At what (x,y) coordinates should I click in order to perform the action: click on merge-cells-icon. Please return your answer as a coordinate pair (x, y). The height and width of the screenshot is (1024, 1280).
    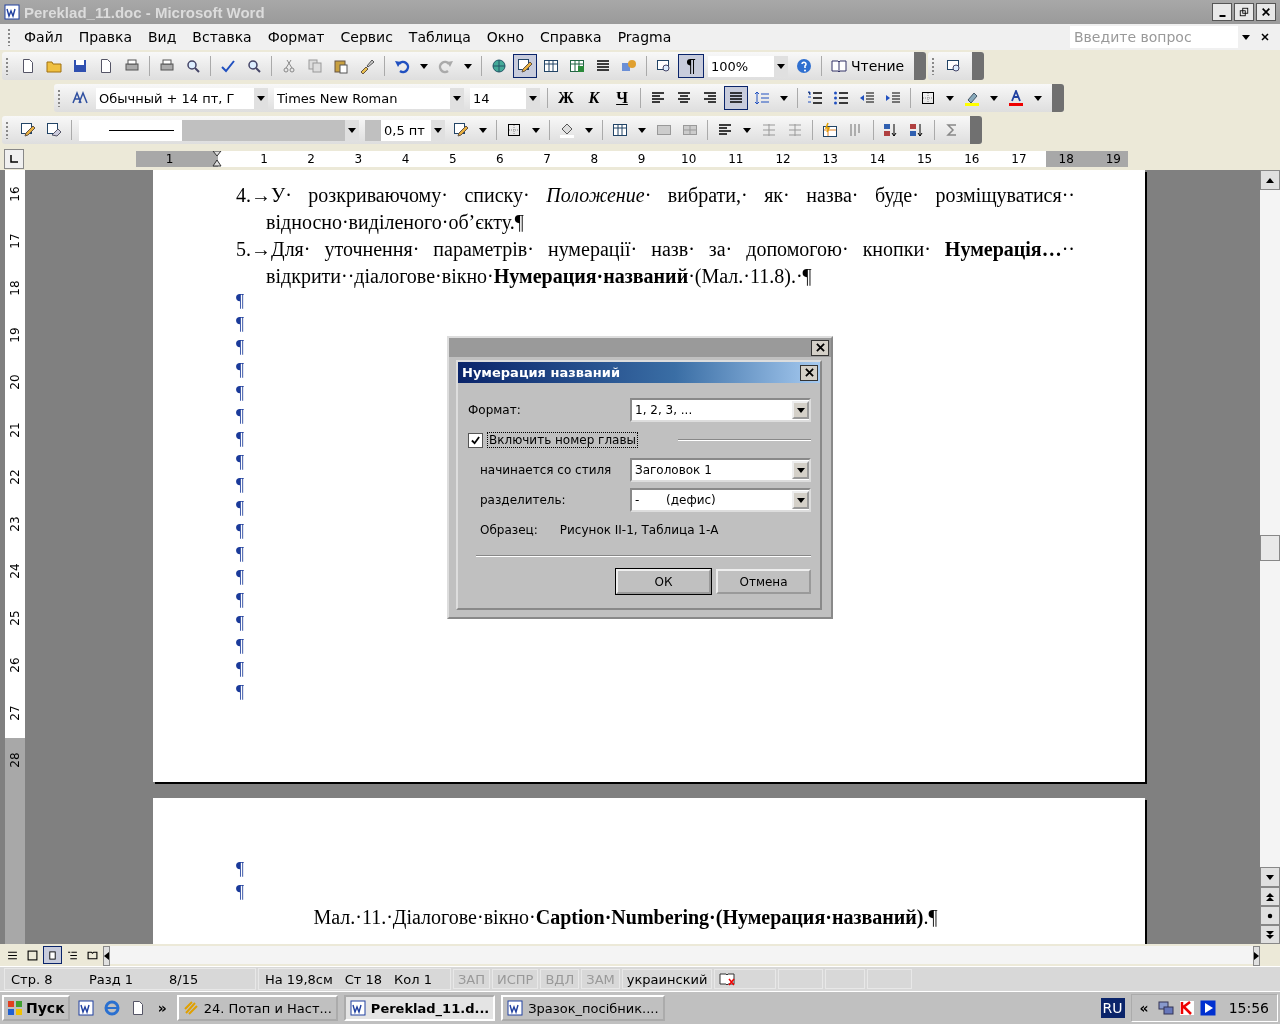
    Looking at the image, I should click on (664, 130).